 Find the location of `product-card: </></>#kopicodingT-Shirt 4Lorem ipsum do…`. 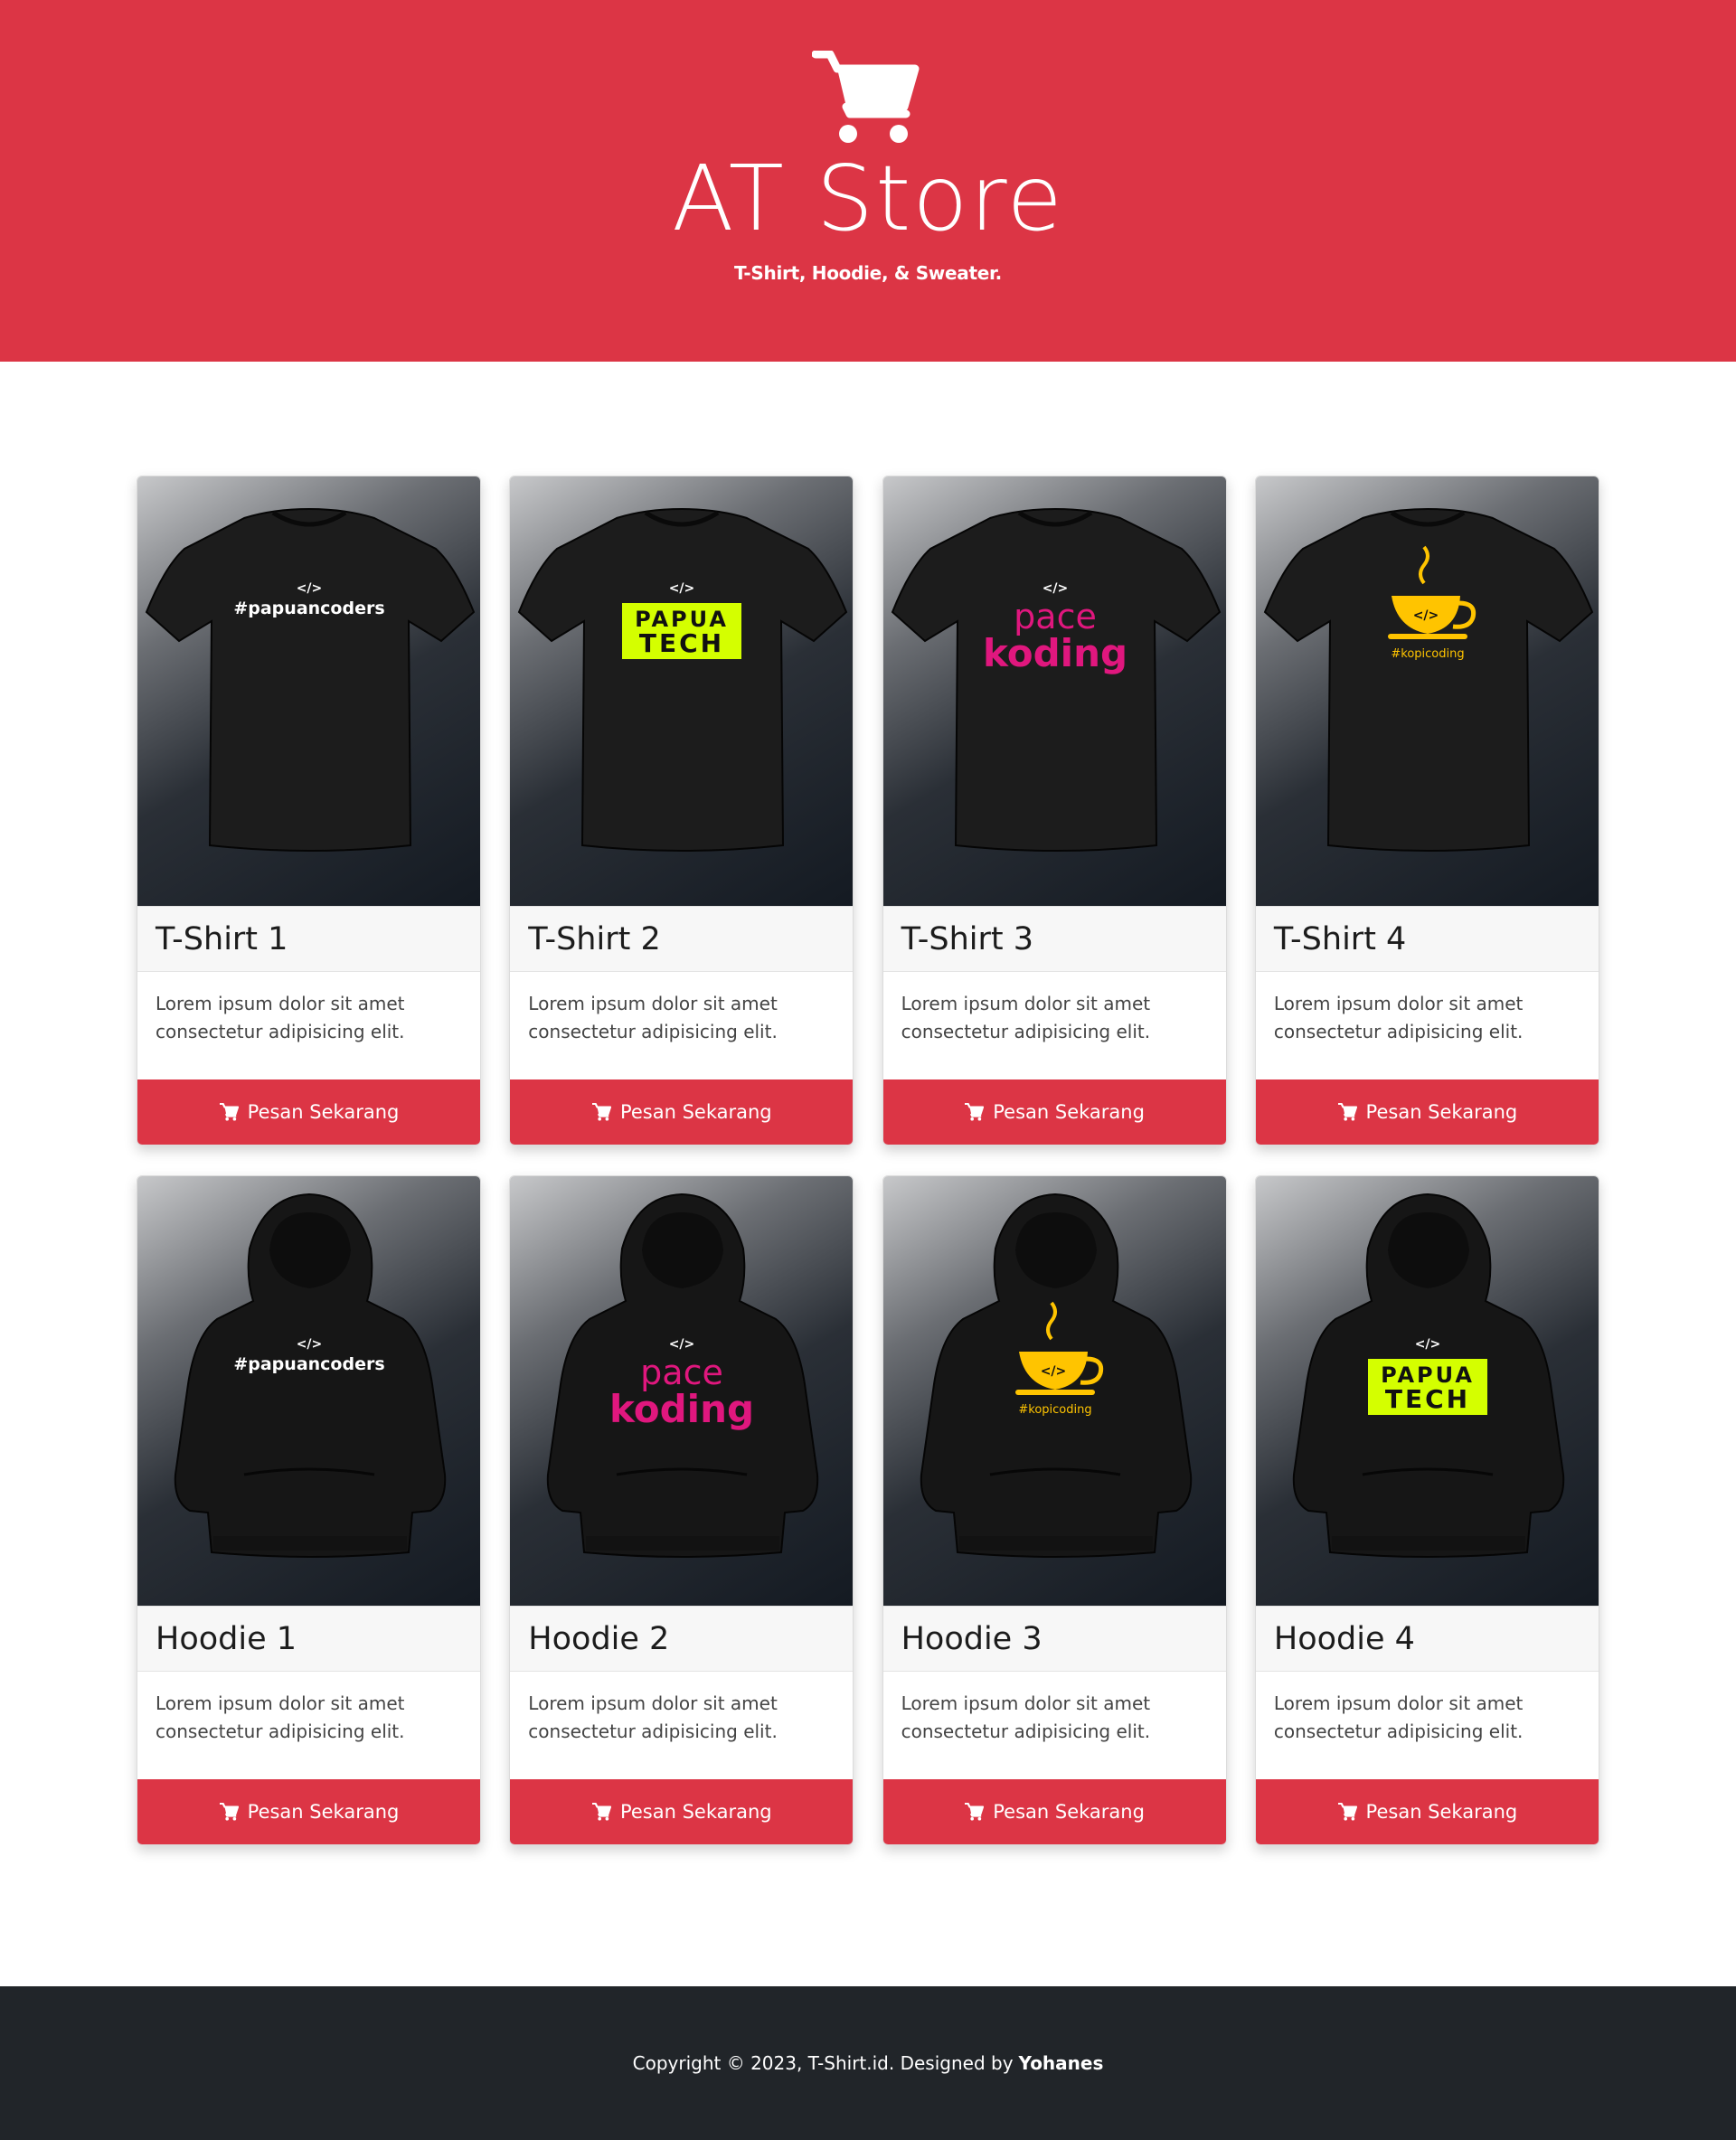

product-card: </></>#kopicodingT-Shirt 4Lorem ipsum do… is located at coordinates (1427, 810).